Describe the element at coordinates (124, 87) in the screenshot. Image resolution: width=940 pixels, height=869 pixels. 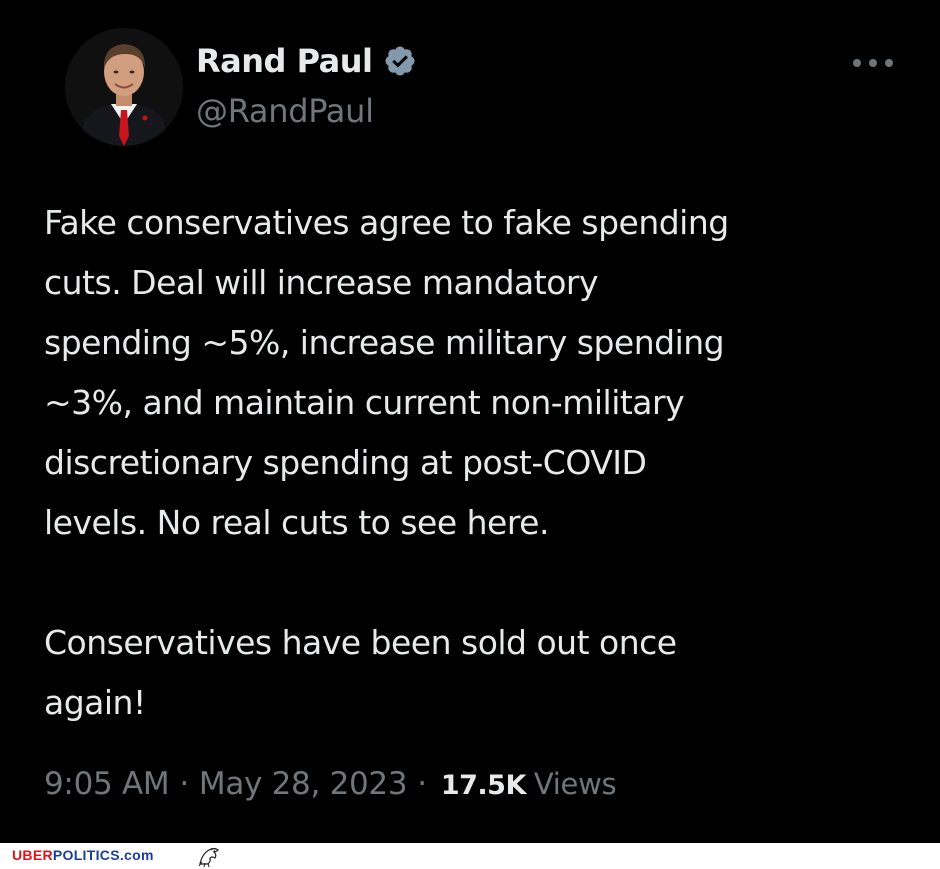
I see `avatar` at that location.